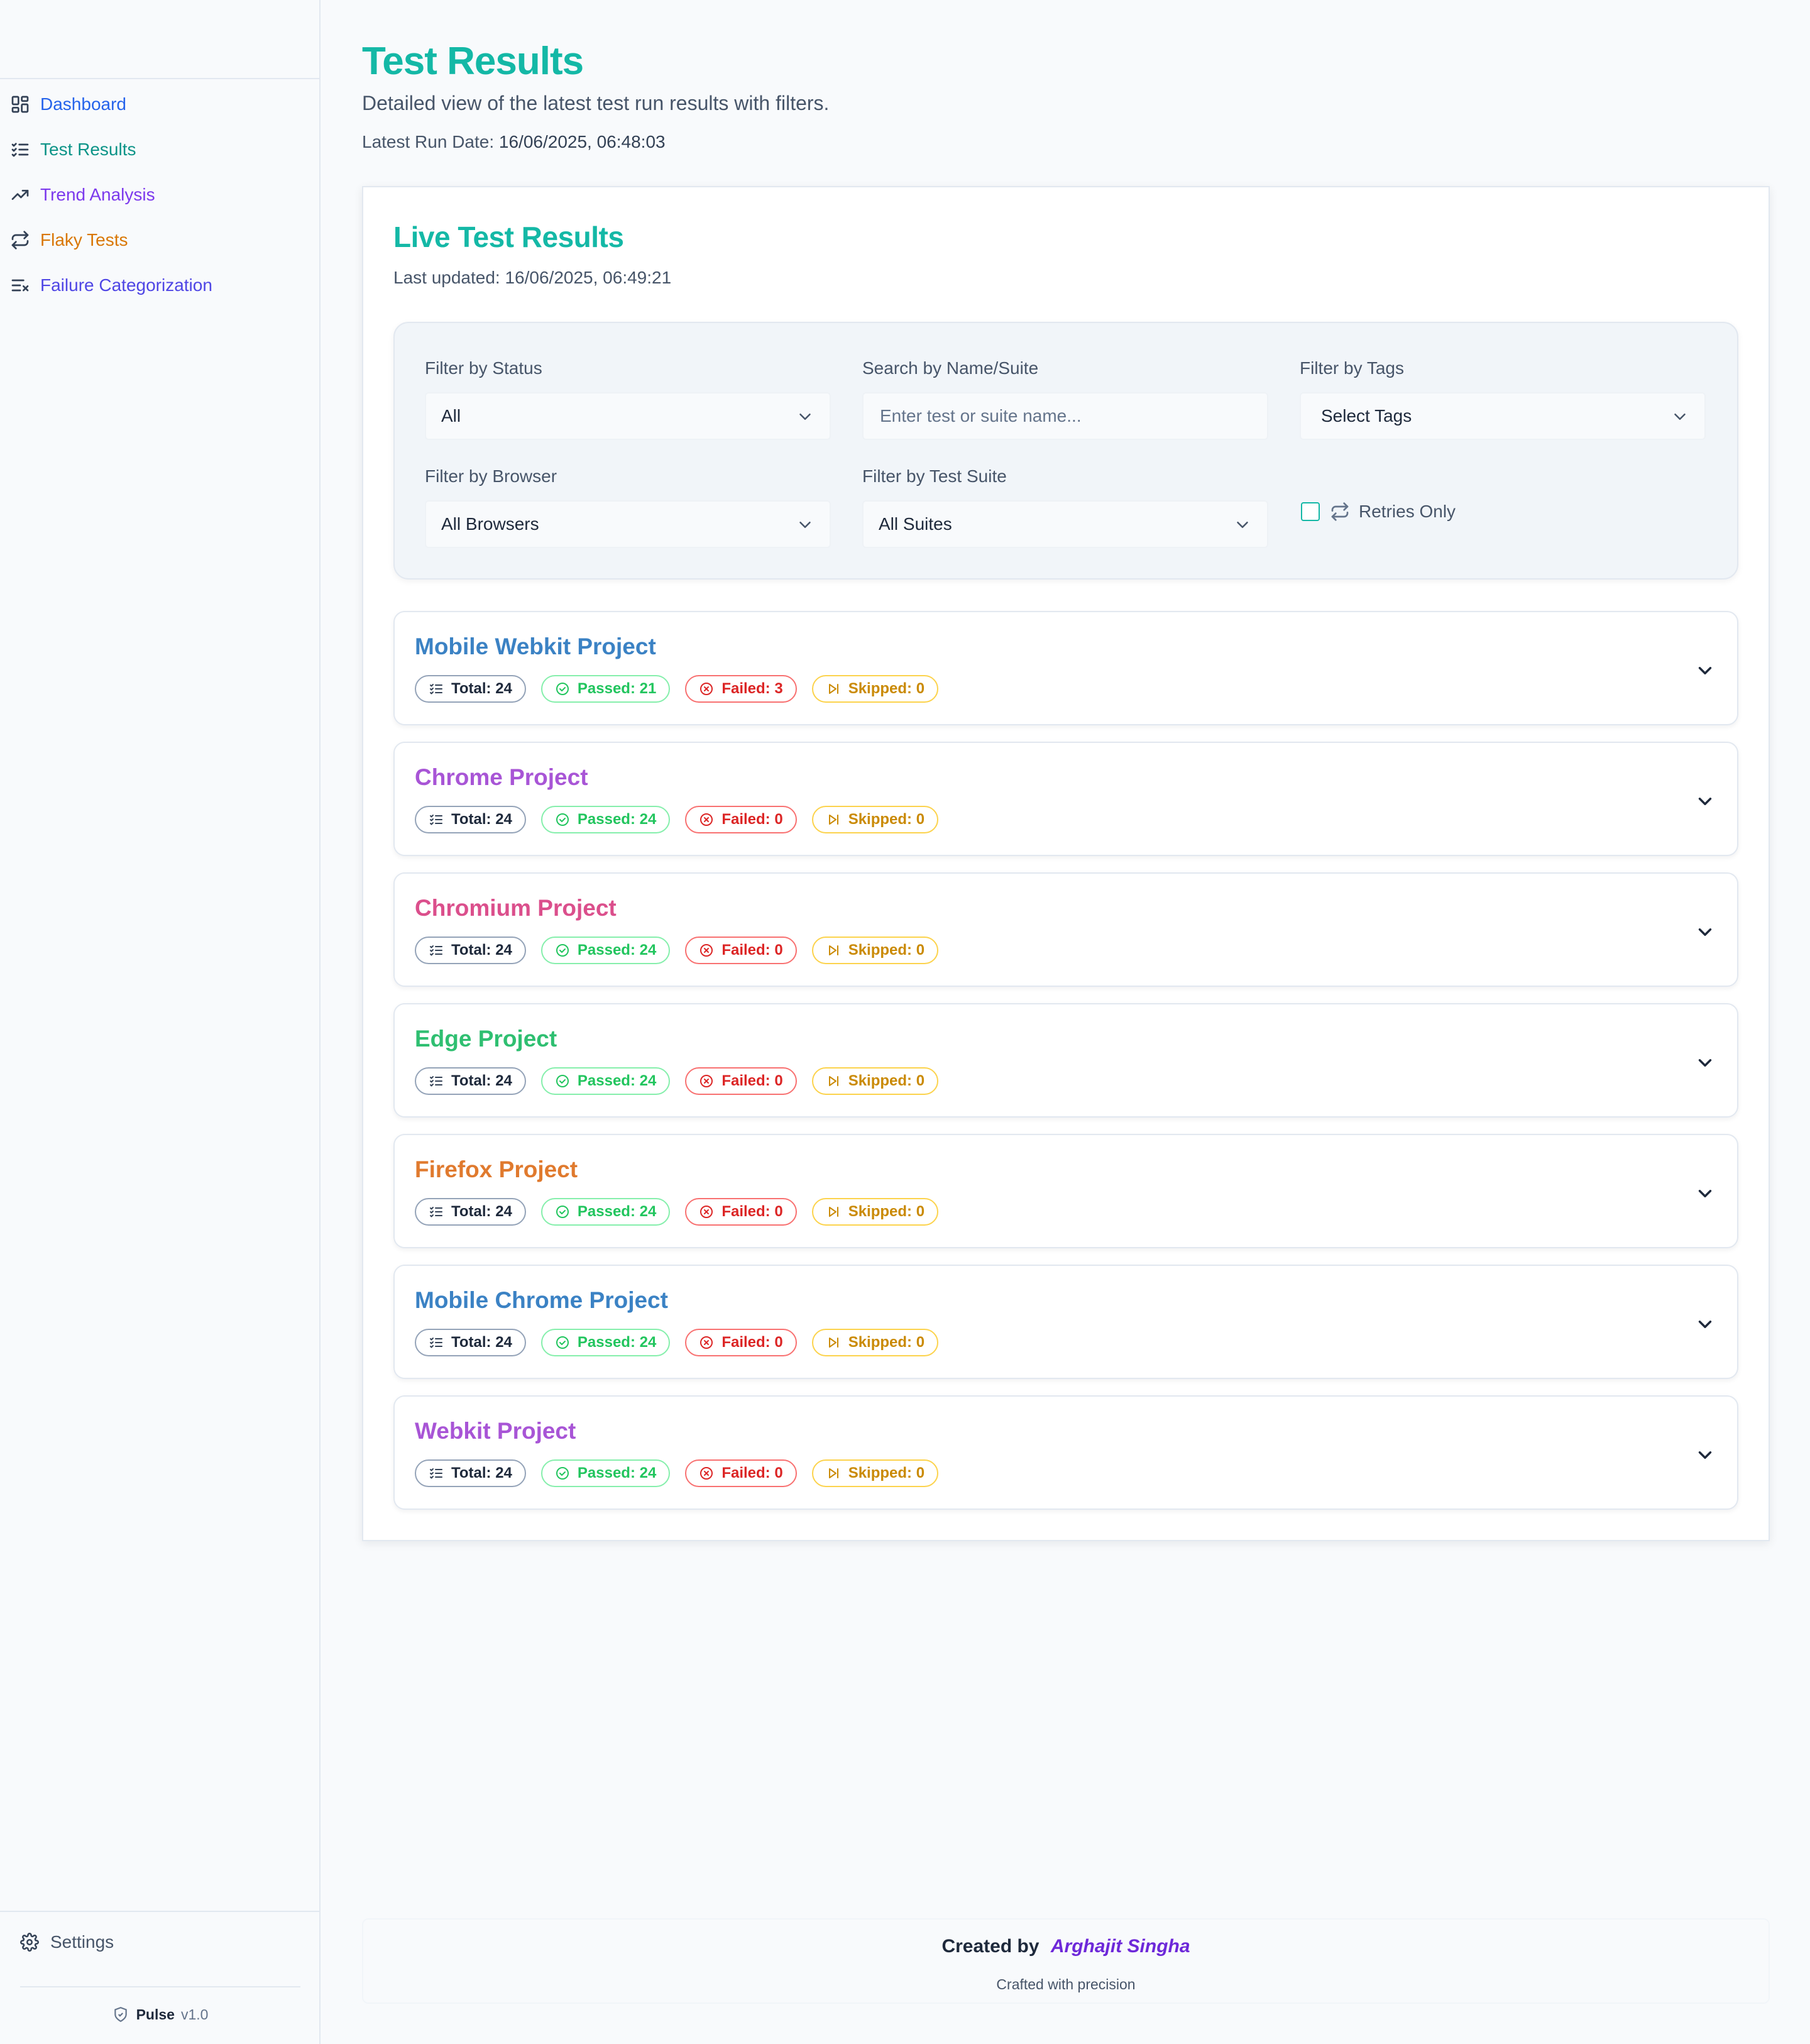 This screenshot has width=1810, height=2044. I want to click on sidebar-item-failure-categorization: Failure Categorization, so click(160, 285).